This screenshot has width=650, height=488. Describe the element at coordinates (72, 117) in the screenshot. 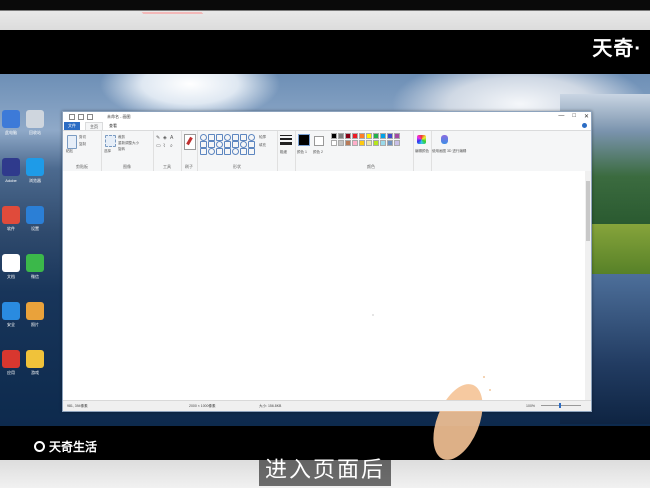

I see `save-icon` at that location.